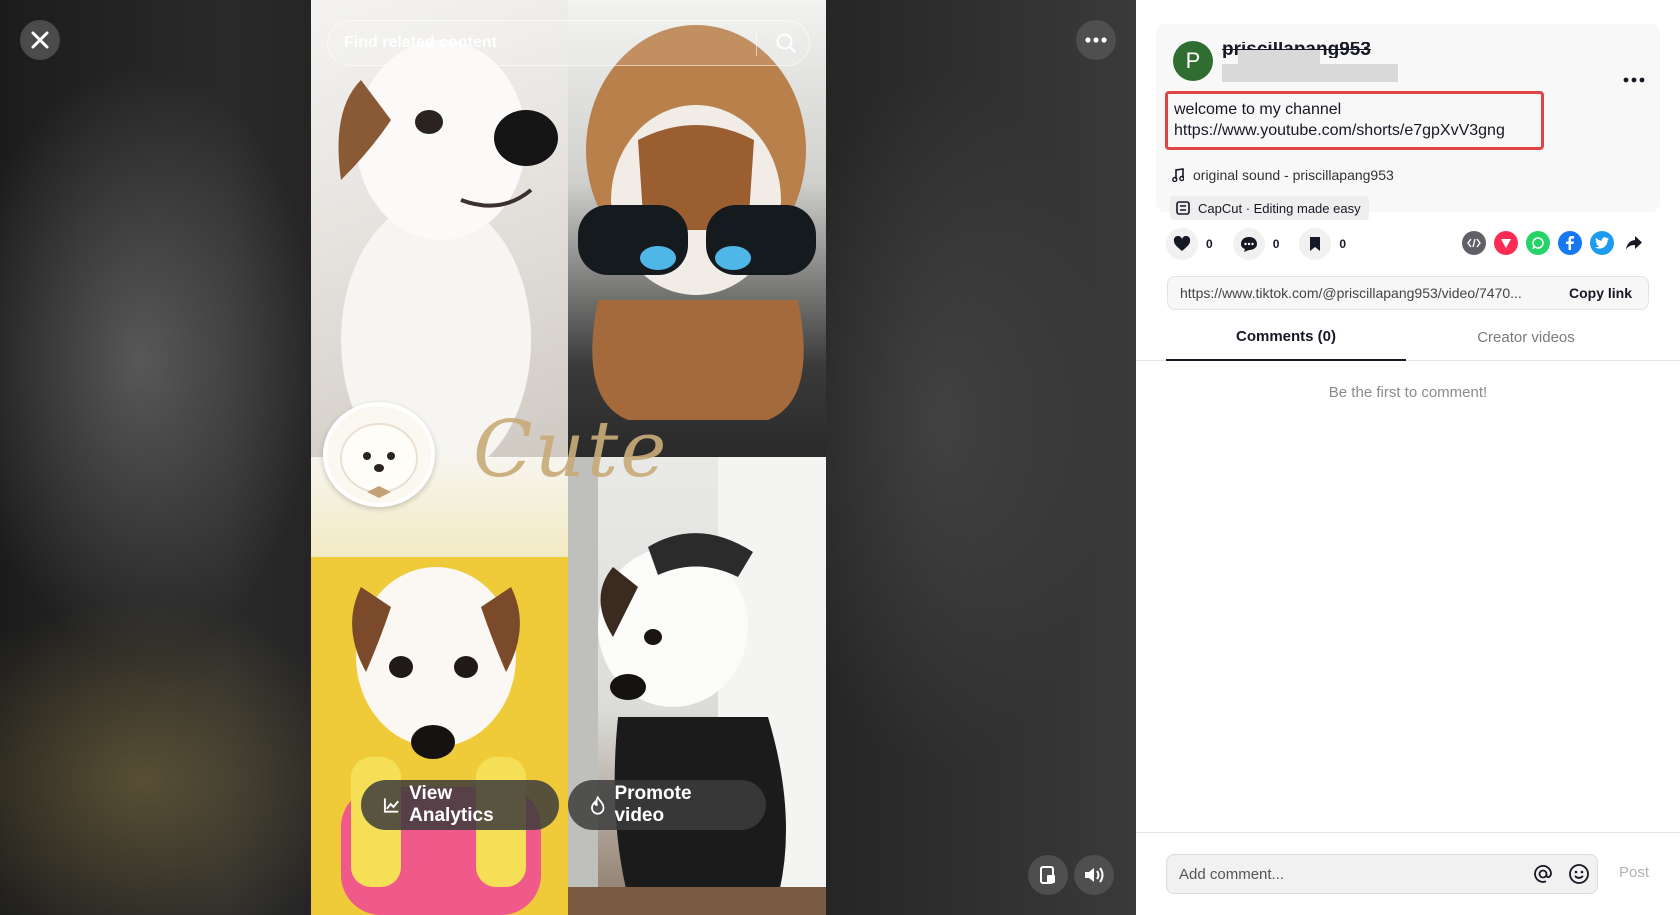  What do you see at coordinates (439, 228) in the screenshot?
I see `video-panel-top-left` at bounding box center [439, 228].